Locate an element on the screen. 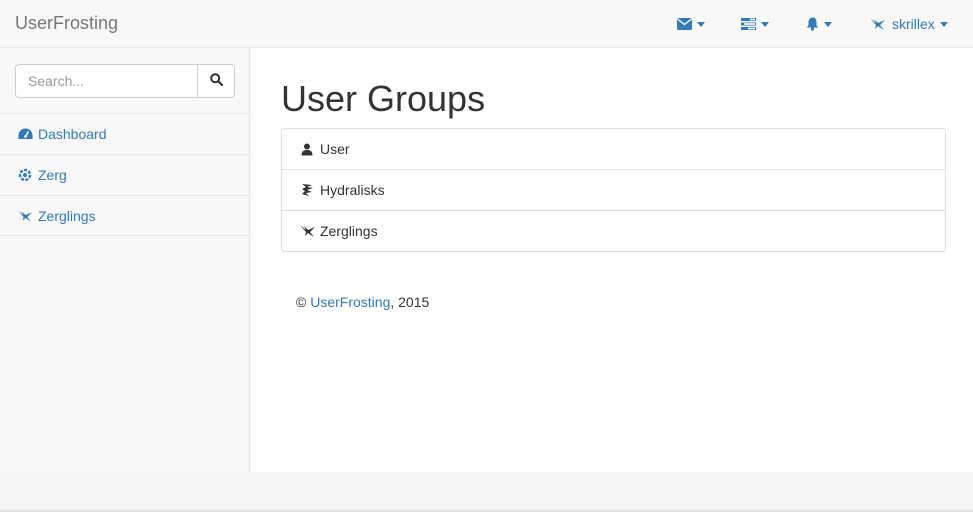 The image size is (973, 512). brand-link: UserFrosting is located at coordinates (66, 23).